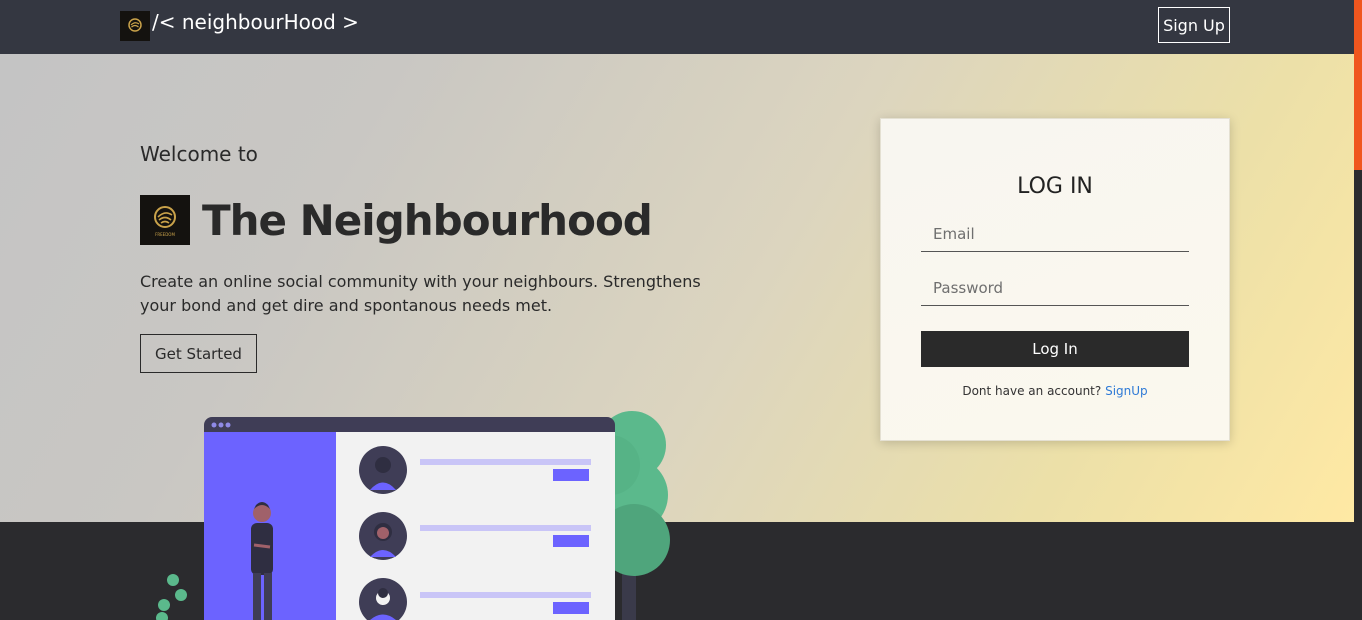 Image resolution: width=1362 pixels, height=620 pixels. I want to click on get-started-button: Get Started, so click(198, 353).